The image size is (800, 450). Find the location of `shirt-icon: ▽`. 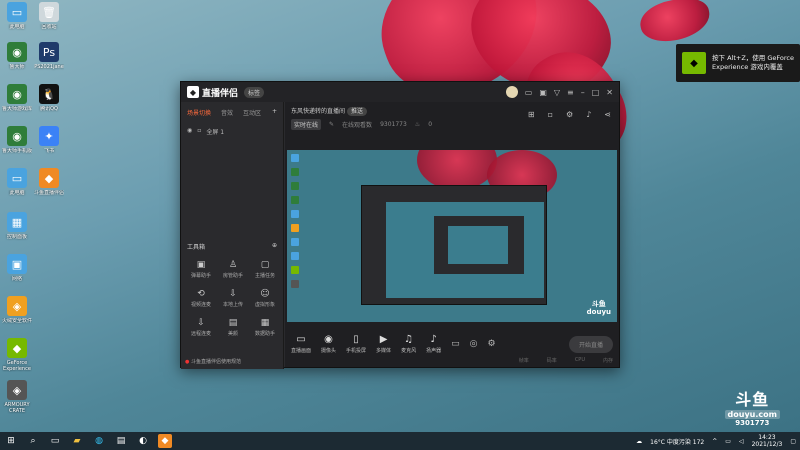

shirt-icon: ▽ is located at coordinates (557, 92).